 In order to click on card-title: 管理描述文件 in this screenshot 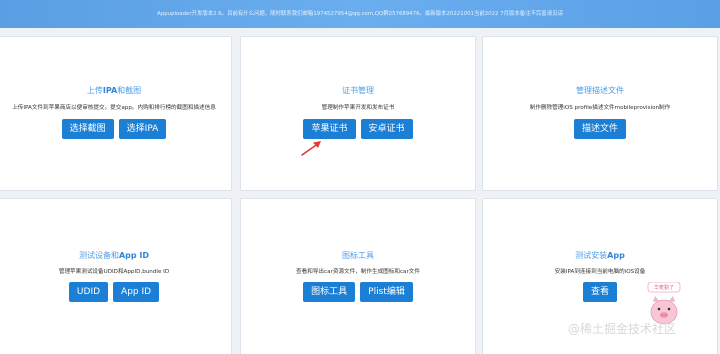, I will do `click(600, 90)`.